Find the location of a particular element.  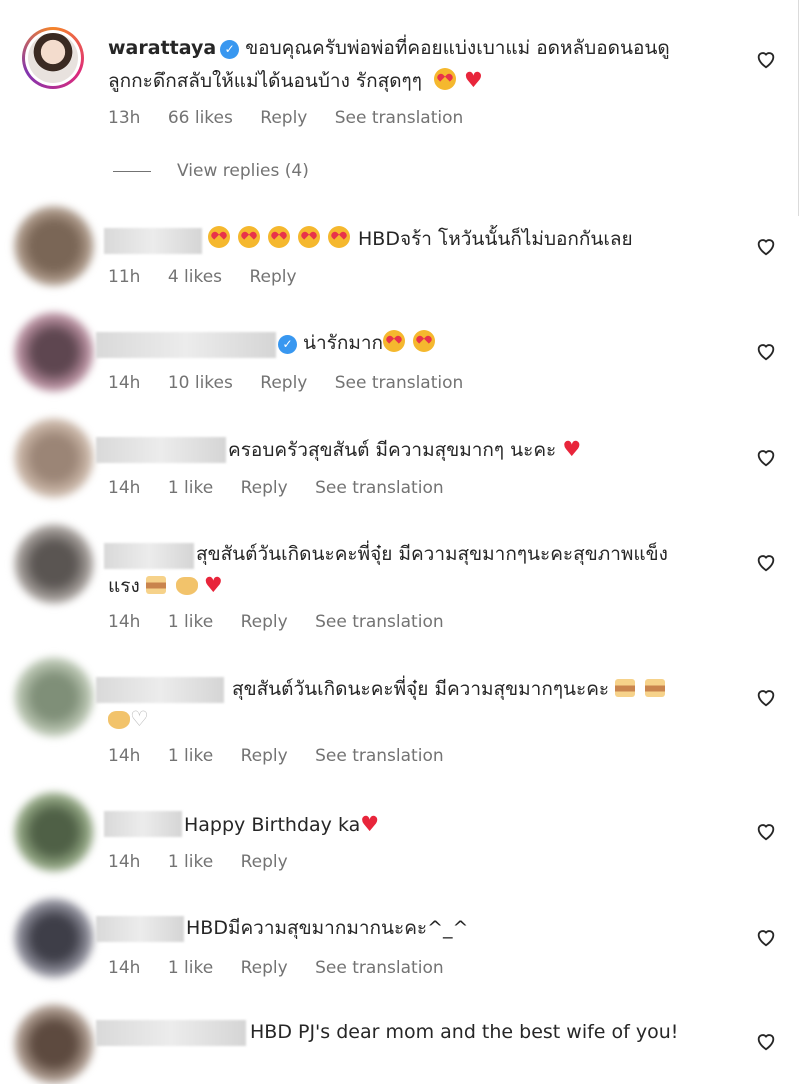

cake-slice-emoji-icon is located at coordinates (655, 688).